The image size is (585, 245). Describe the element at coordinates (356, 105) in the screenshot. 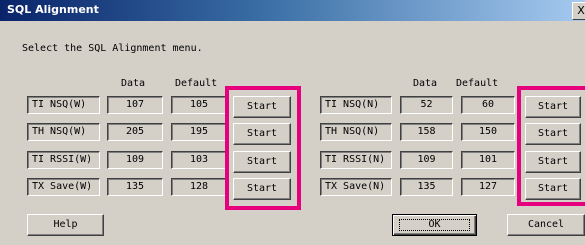

I see `row-label: TI NSQ(N)` at that location.